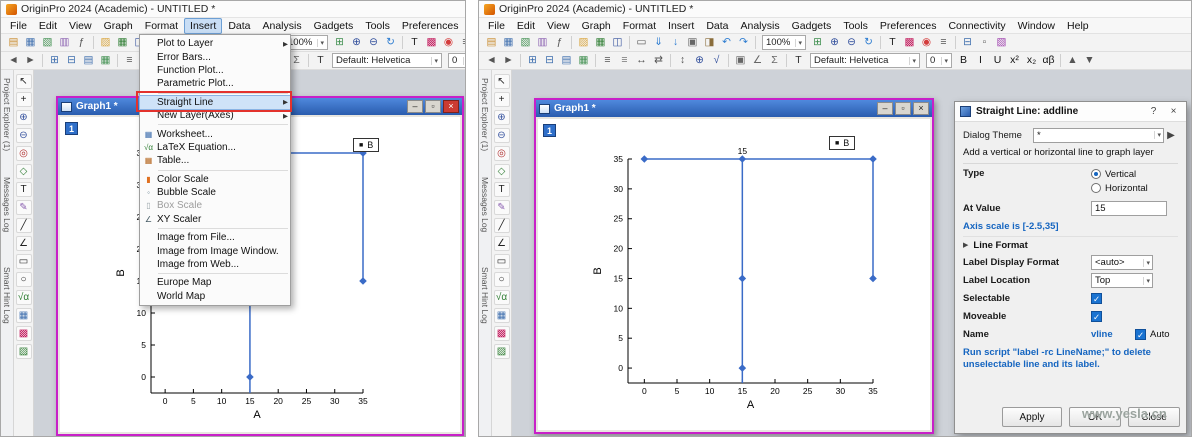 The image size is (1192, 437). I want to click on zoom-in-tool-icon: ⊕, so click(23, 117).